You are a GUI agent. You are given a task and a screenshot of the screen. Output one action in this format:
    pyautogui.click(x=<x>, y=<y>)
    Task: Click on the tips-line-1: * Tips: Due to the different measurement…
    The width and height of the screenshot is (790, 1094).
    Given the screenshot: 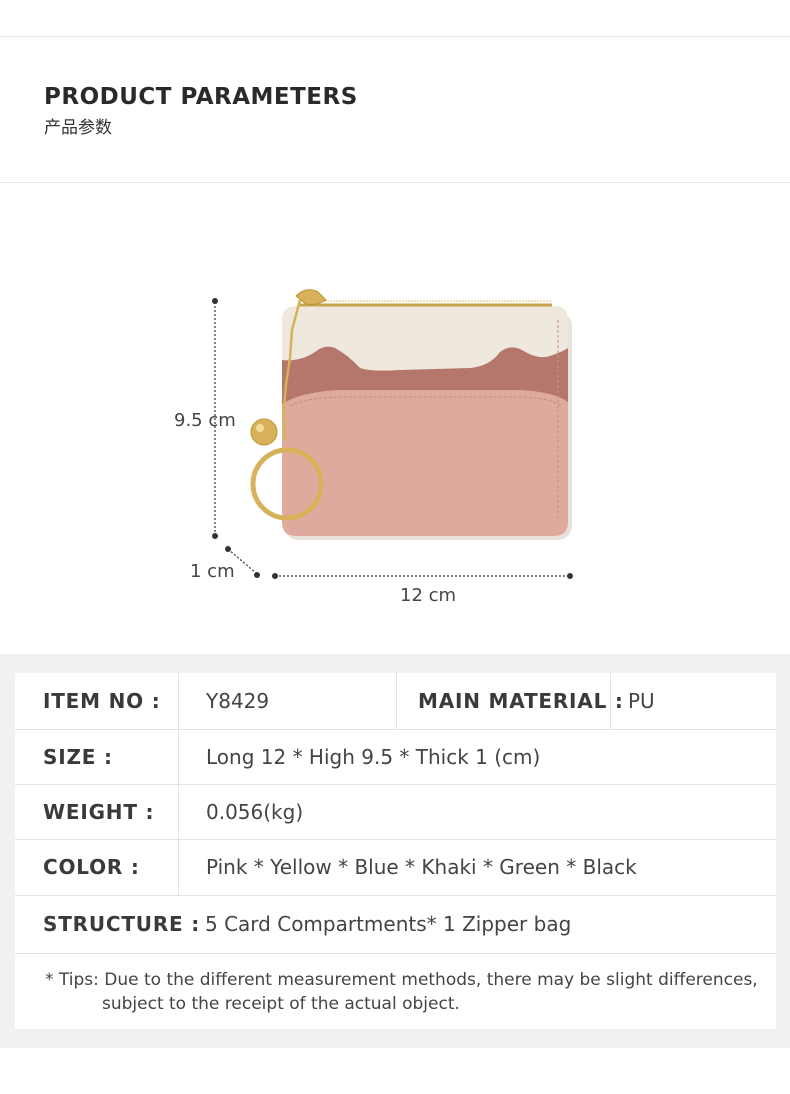 What is the action you would take?
    pyautogui.click(x=401, y=980)
    